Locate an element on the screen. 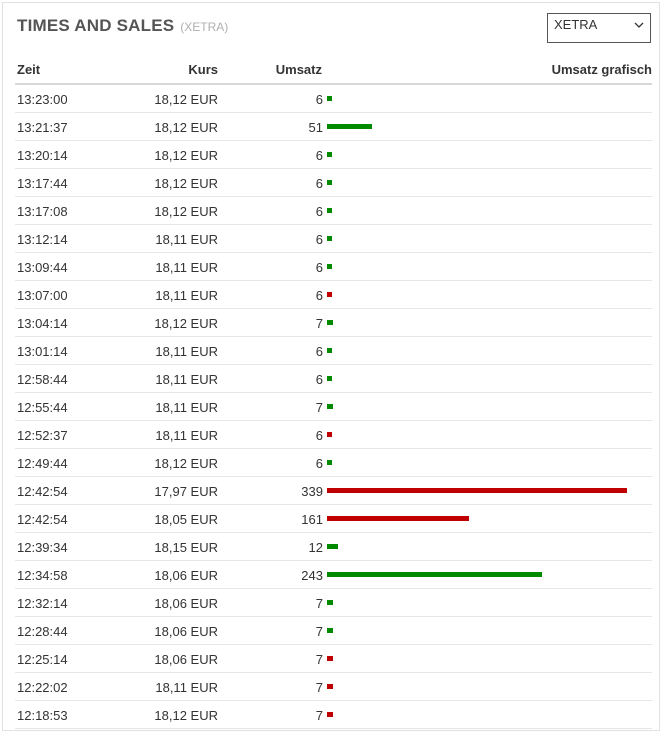 The image size is (664, 733). trade-time: 13:12:14 is located at coordinates (42, 239).